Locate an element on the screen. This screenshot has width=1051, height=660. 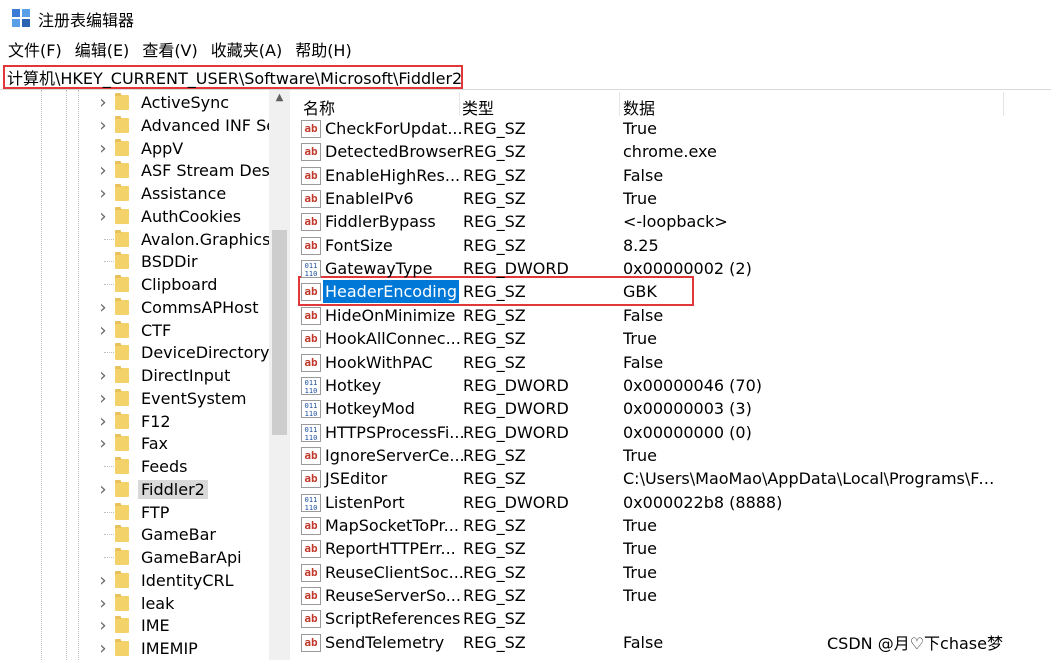
value-row: ab FontSize REG_SZ 8.25 is located at coordinates (671, 245).